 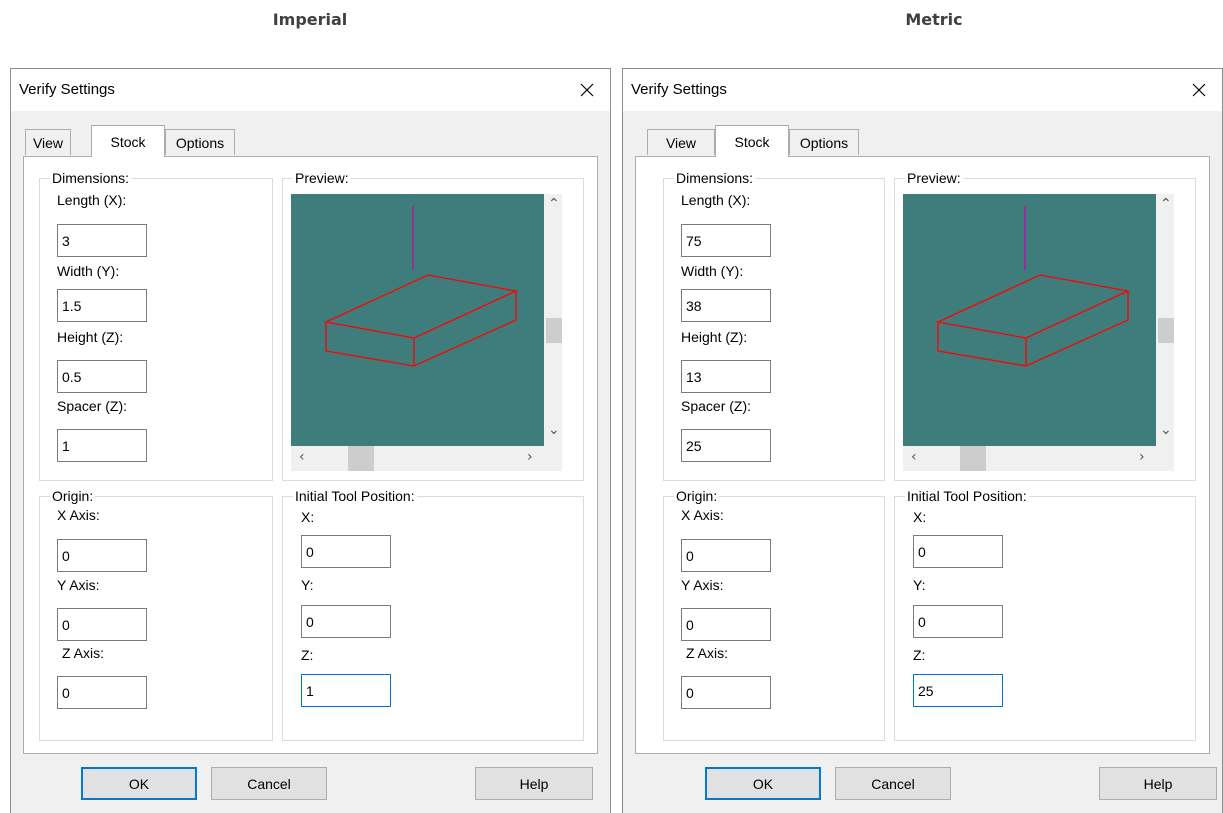 I want to click on x-axis-label: X Axis:, so click(x=78, y=515).